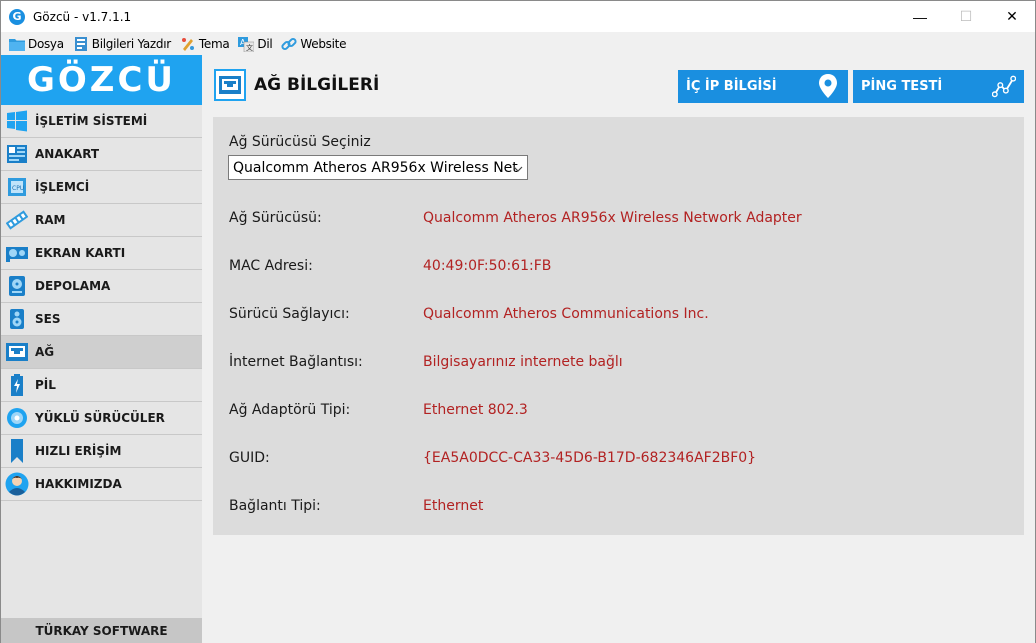  What do you see at coordinates (81, 44) in the screenshot?
I see `print-icon` at bounding box center [81, 44].